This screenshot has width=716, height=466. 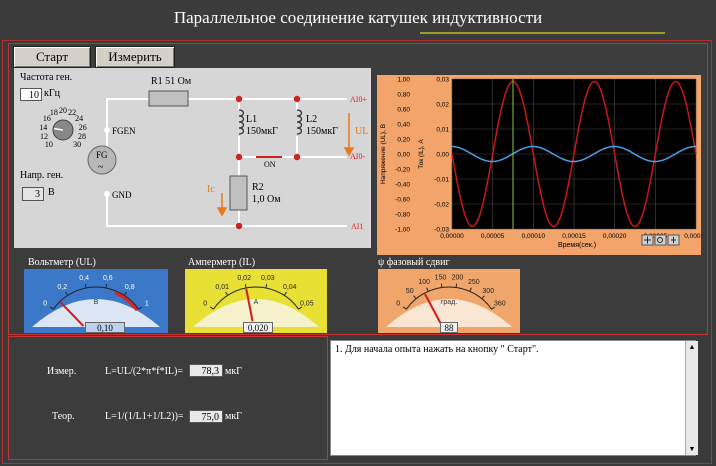 What do you see at coordinates (130, 287) in the screenshot?
I see `meter-tick-label: 0,8` at bounding box center [130, 287].